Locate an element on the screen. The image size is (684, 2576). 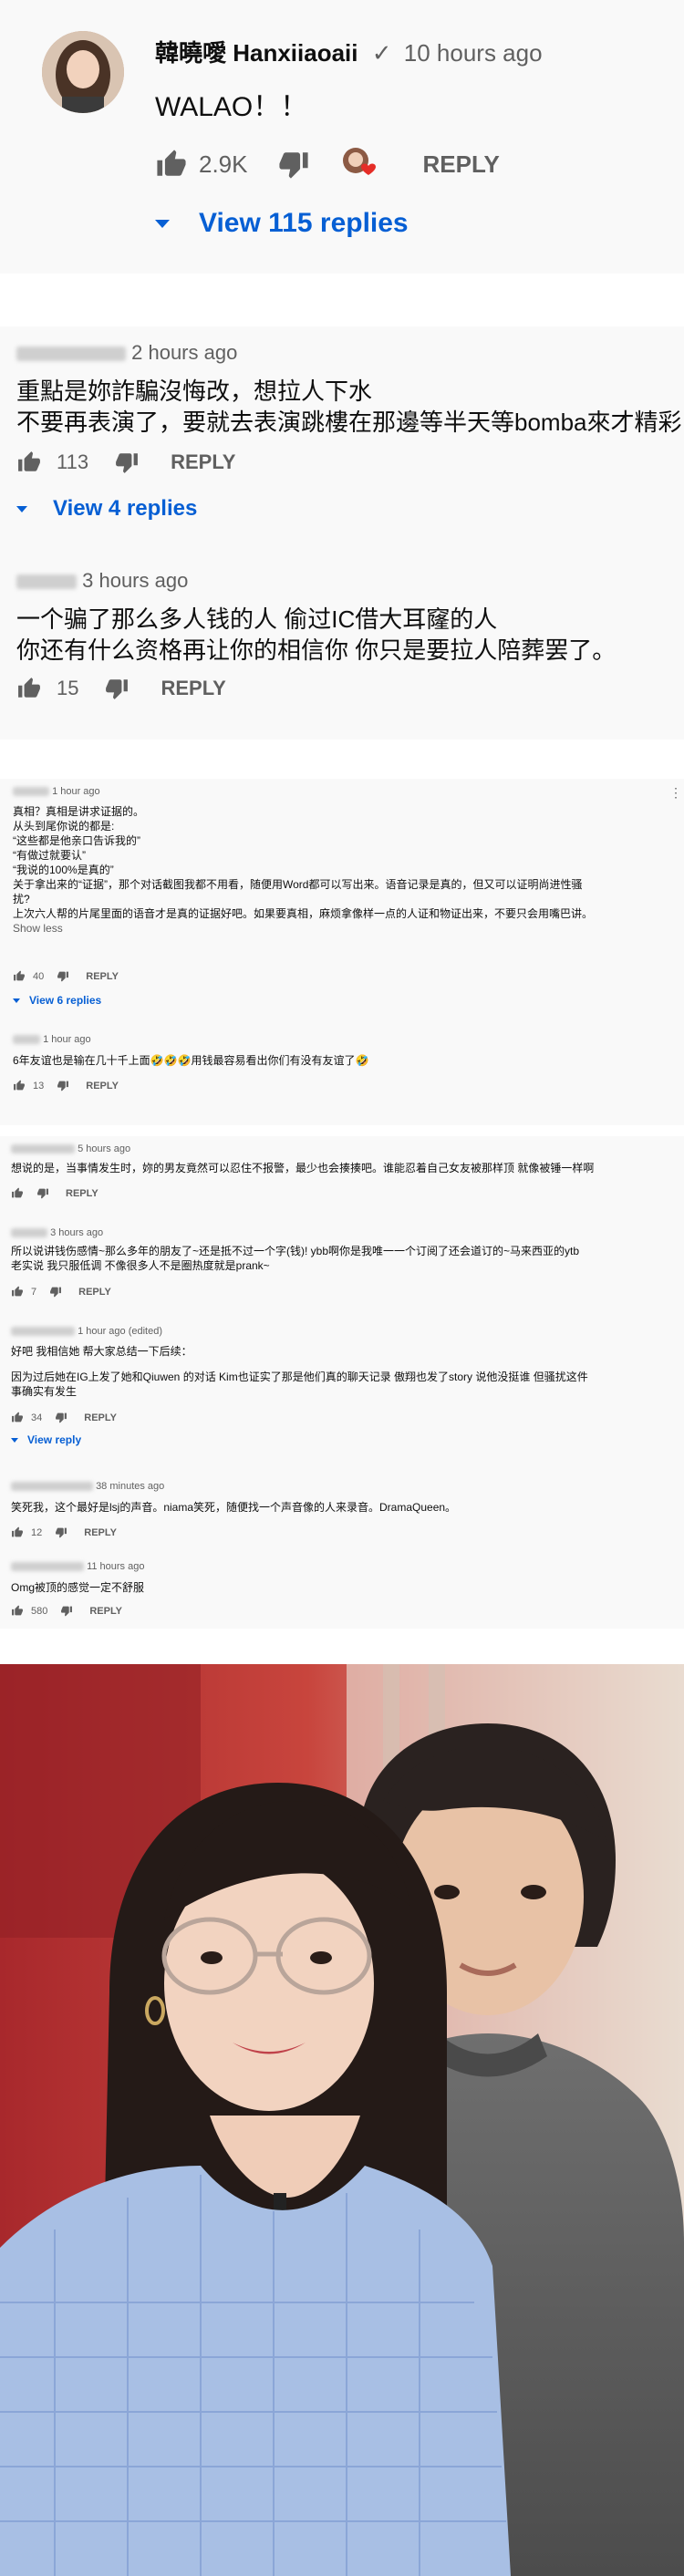
comment-header: 11 hours ago is located at coordinates (78, 1566).